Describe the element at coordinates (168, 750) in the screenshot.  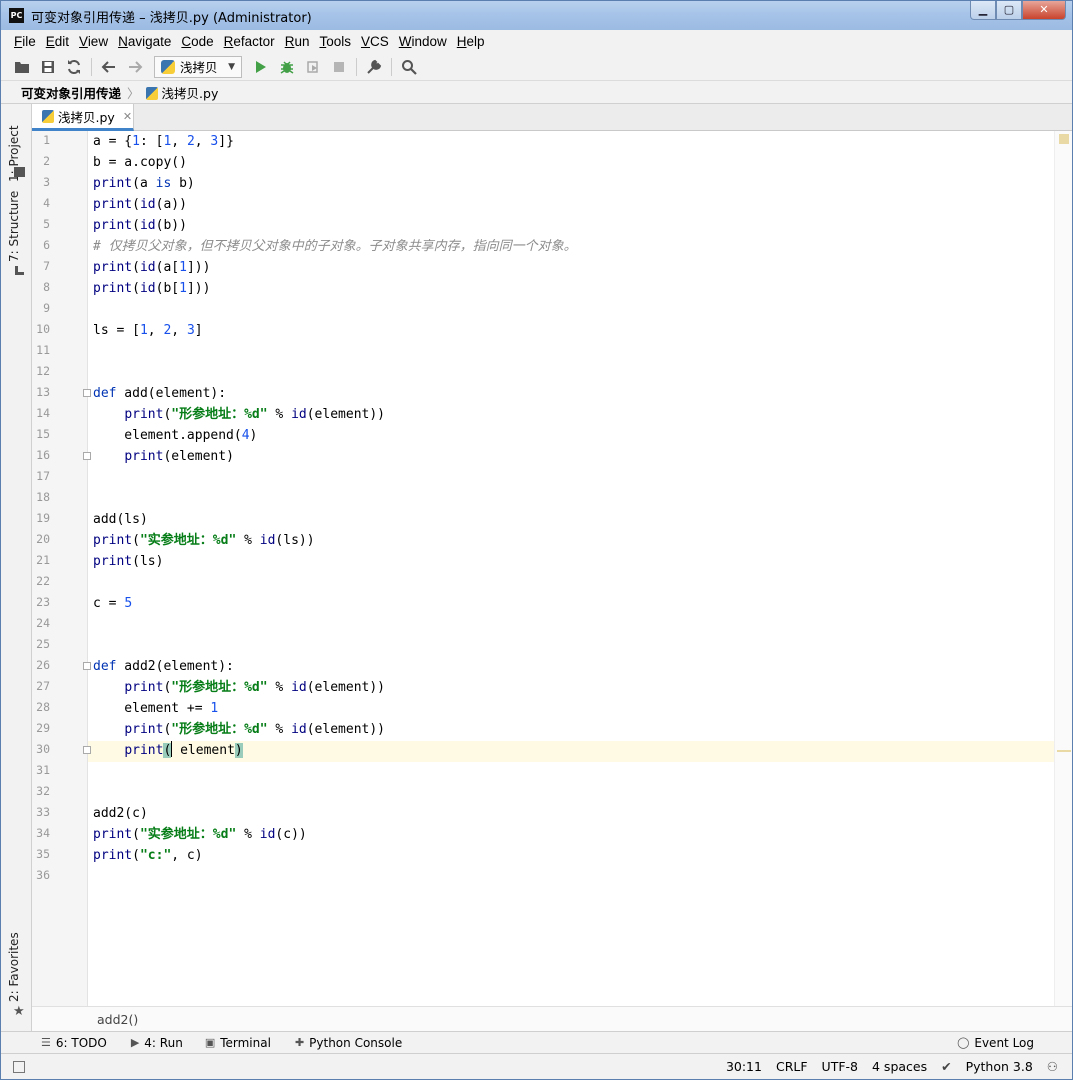
I see `code-line: print( element)` at that location.